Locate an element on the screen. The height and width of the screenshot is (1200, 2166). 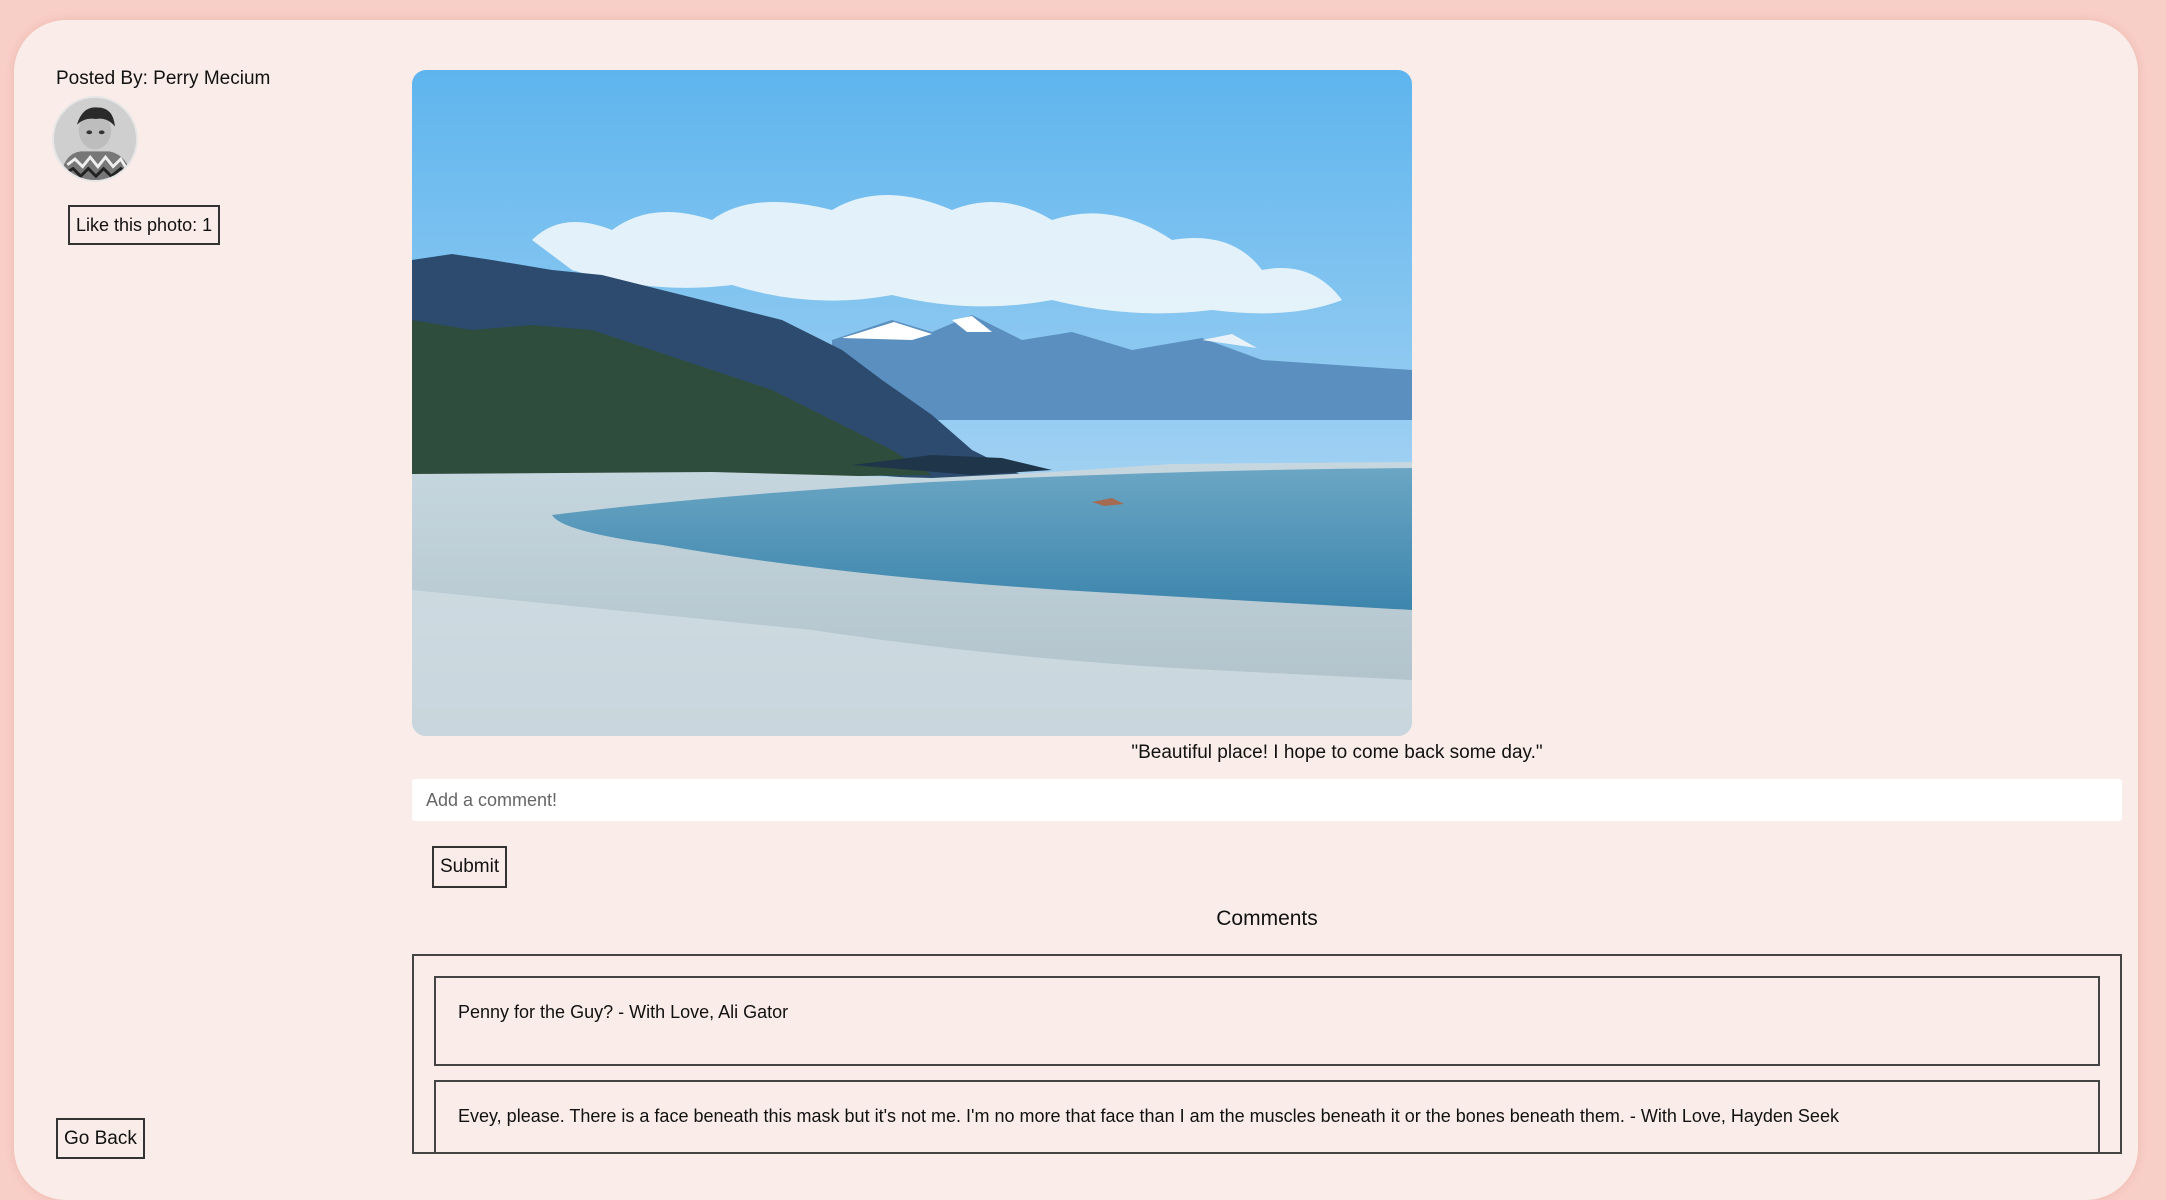
submit-comment-button: Submit is located at coordinates (470, 867).